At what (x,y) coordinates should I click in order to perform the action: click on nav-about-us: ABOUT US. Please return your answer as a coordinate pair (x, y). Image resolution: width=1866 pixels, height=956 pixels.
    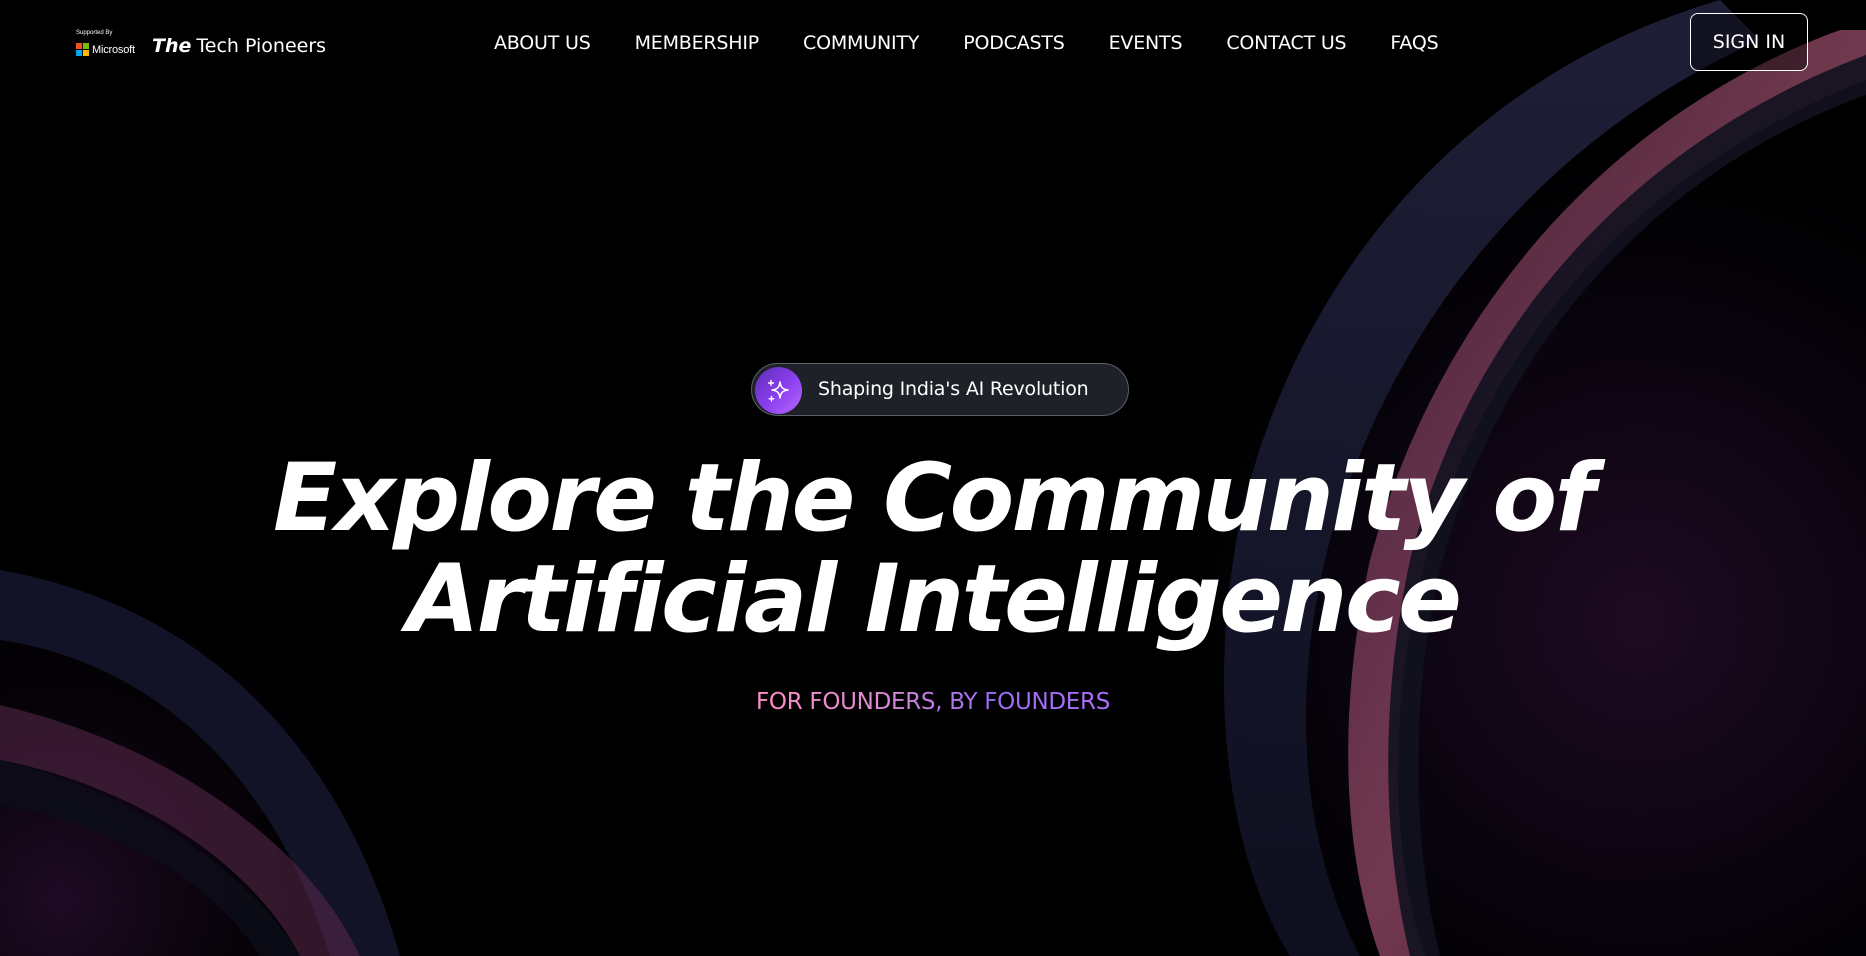
    Looking at the image, I should click on (542, 43).